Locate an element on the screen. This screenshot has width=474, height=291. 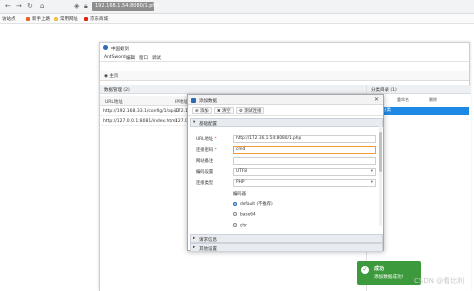
section-other-settings: ▸ 其他设置 is located at coordinates (286, 247).